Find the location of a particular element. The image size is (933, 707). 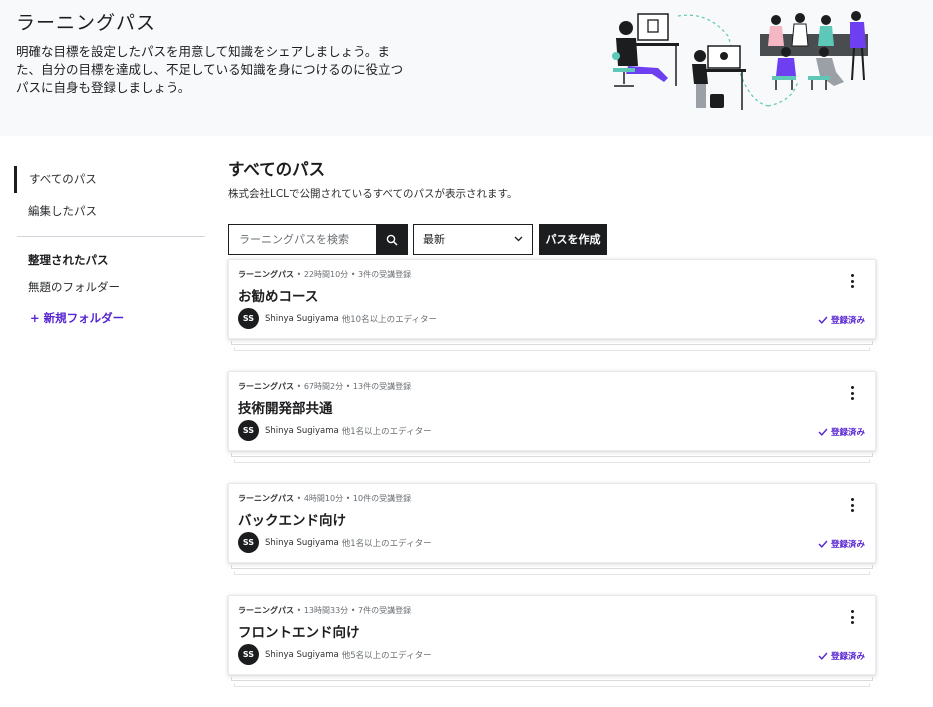

path-owner: SS Shinya Sugiyama 他5名以上のエディター is located at coordinates (335, 654).